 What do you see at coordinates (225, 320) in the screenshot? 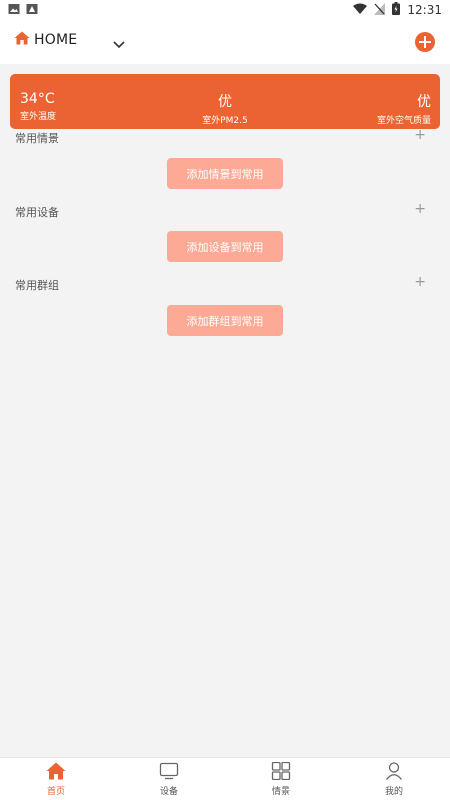
I see `add-group-button: 添加群组到常用` at bounding box center [225, 320].